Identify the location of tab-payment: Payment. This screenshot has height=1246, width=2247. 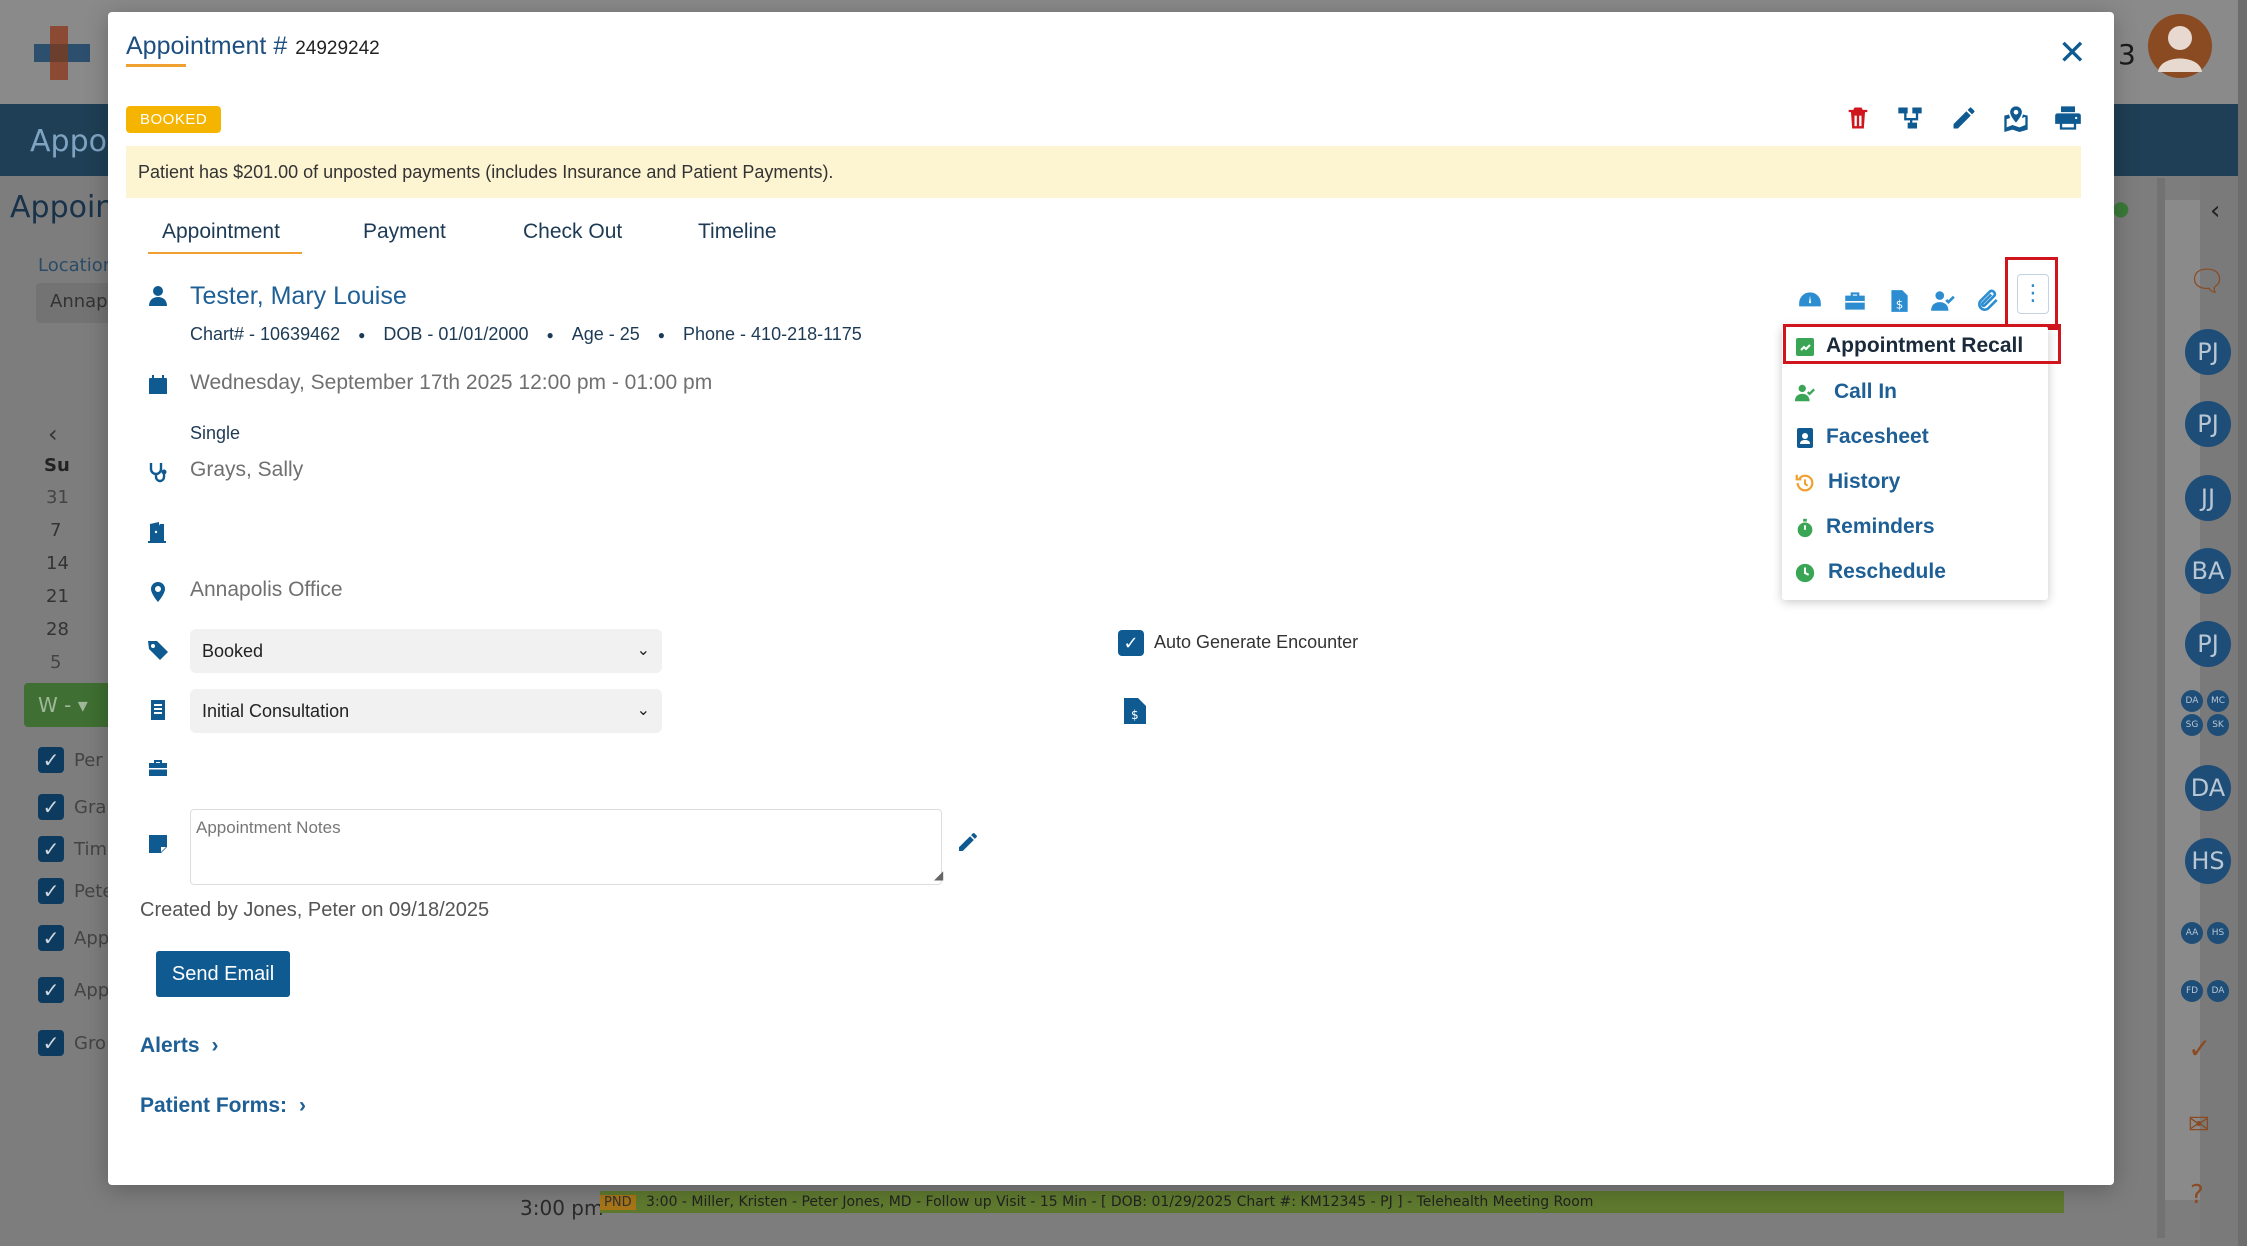
(404, 232).